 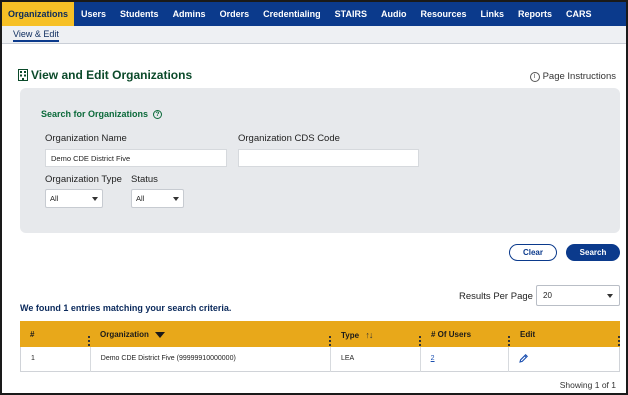 What do you see at coordinates (376, 359) in the screenshot?
I see `cell-type: LEA` at bounding box center [376, 359].